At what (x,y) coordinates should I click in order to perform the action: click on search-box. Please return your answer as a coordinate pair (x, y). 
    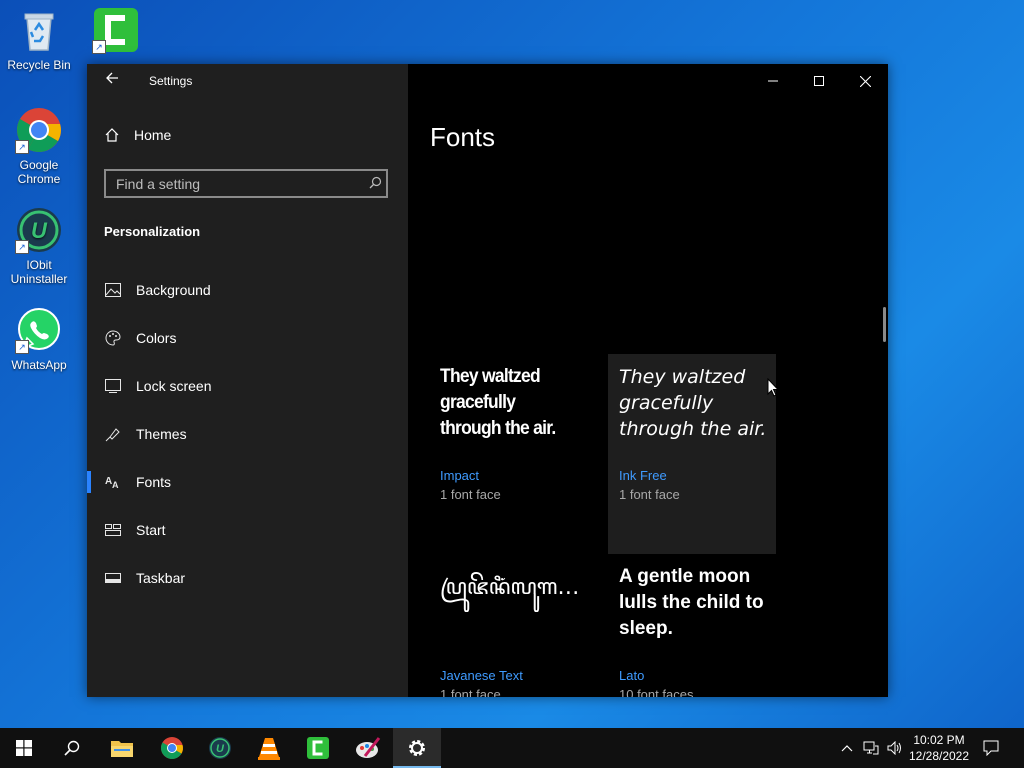
    Looking at the image, I should click on (246, 183).